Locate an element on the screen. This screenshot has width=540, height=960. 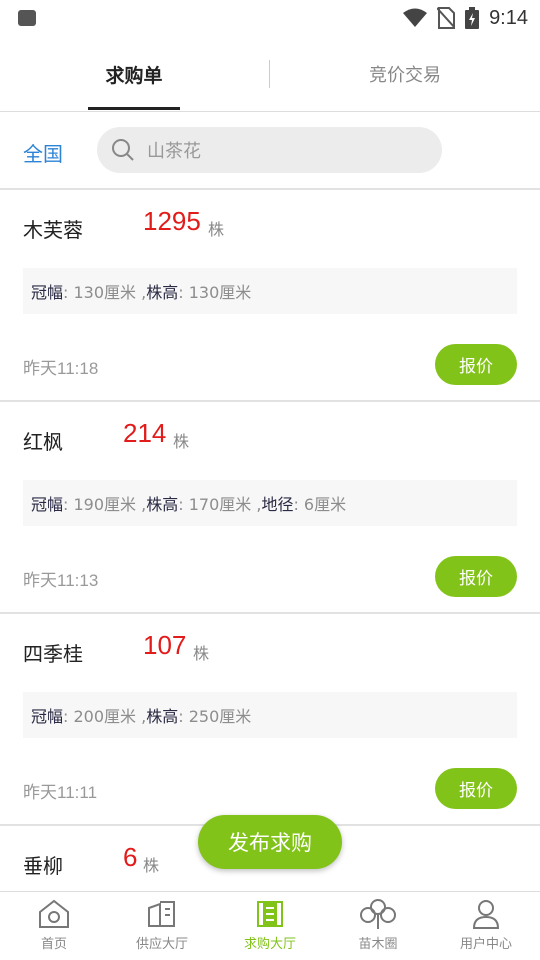
purchase-icon is located at coordinates (270, 914).